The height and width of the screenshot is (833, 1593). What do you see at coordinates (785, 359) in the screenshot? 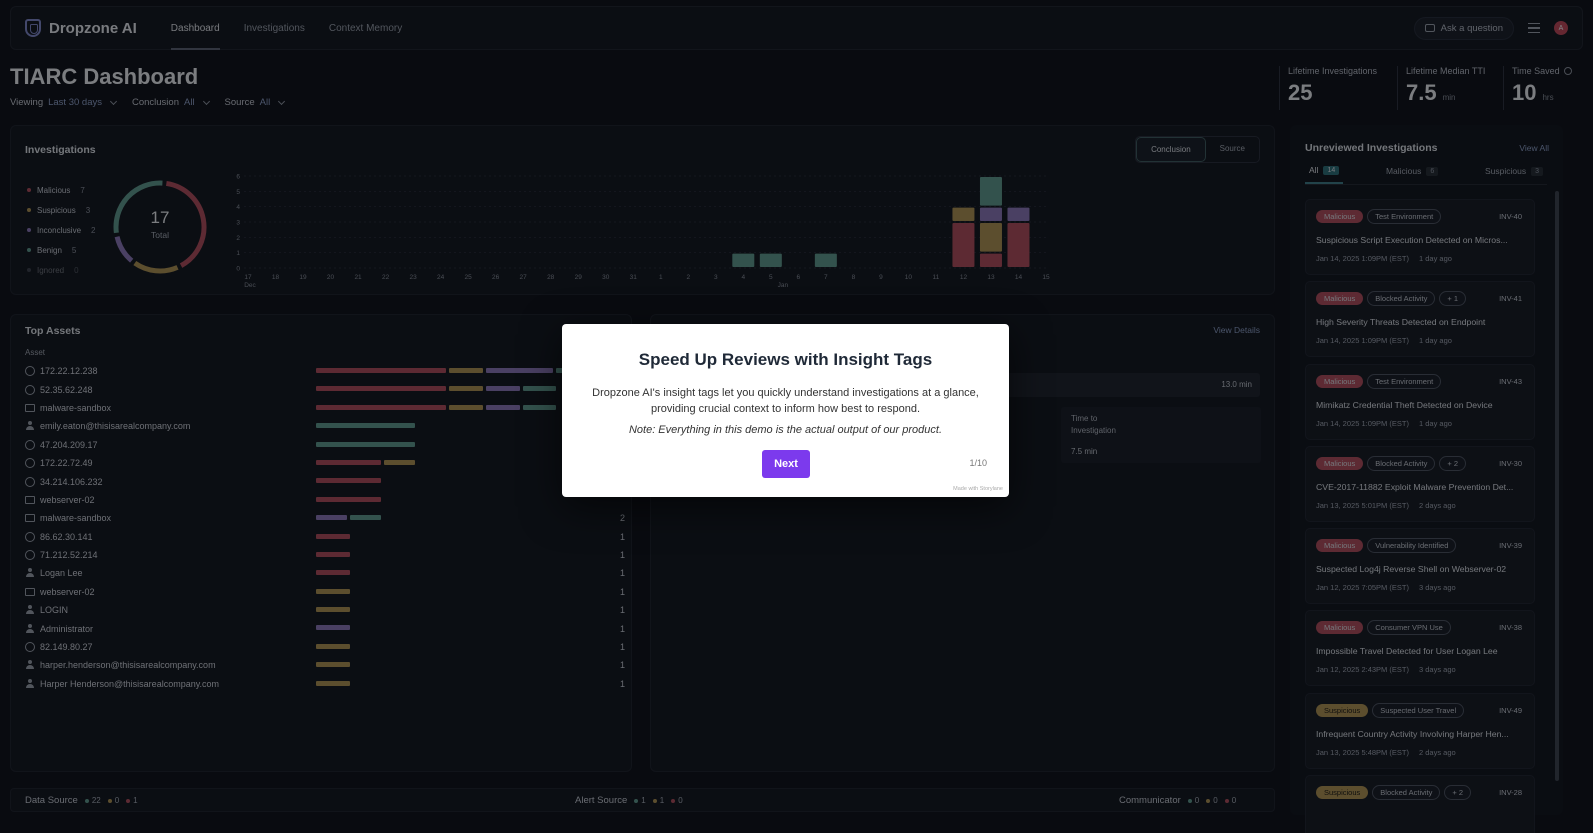
I see `modal-title: Speed Up Reviews with Insight Tags` at bounding box center [785, 359].